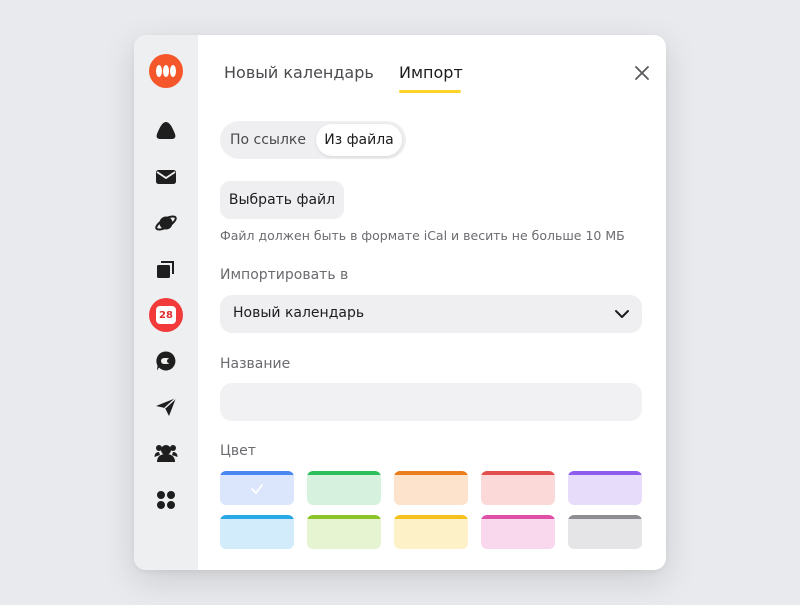 Image resolution: width=800 pixels, height=605 pixels. I want to click on color-swatch-red, so click(518, 488).